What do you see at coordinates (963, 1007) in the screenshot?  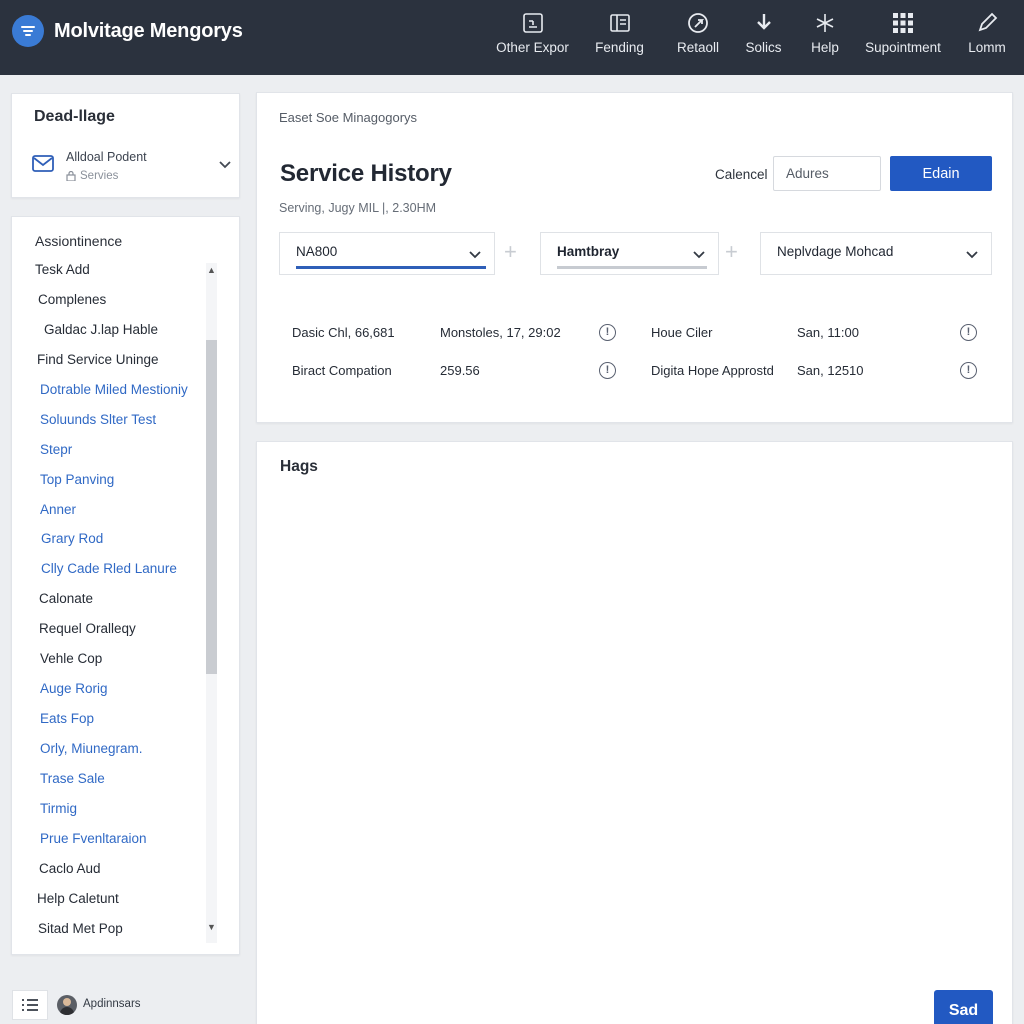 I see `save-button: Sad` at bounding box center [963, 1007].